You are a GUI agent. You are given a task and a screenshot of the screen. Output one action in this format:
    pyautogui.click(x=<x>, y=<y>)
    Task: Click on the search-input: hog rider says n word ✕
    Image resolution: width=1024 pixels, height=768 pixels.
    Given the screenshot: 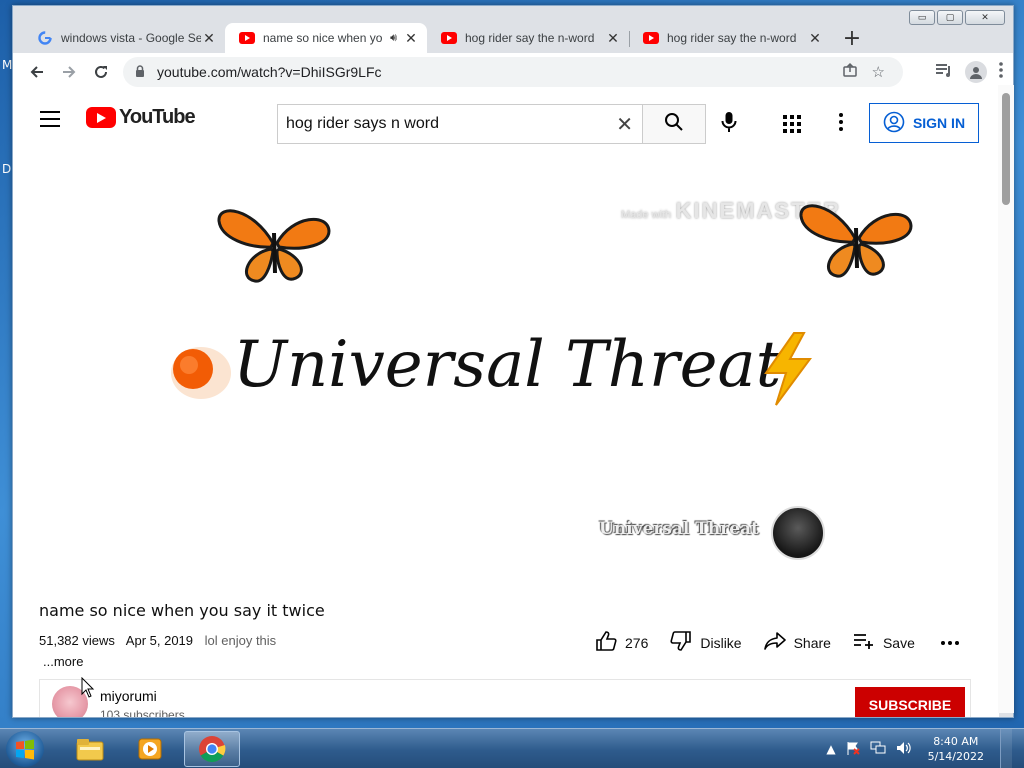 What is the action you would take?
    pyautogui.click(x=460, y=124)
    